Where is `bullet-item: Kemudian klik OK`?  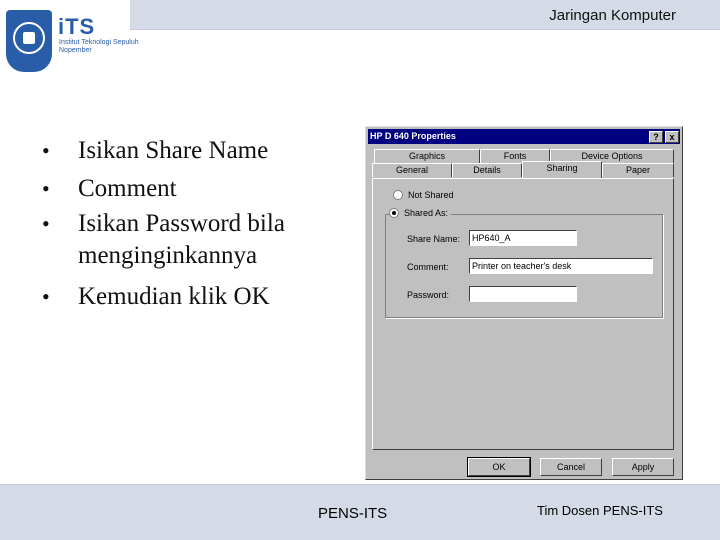
bullet-item: Kemudian klik OK is located at coordinates (202, 297).